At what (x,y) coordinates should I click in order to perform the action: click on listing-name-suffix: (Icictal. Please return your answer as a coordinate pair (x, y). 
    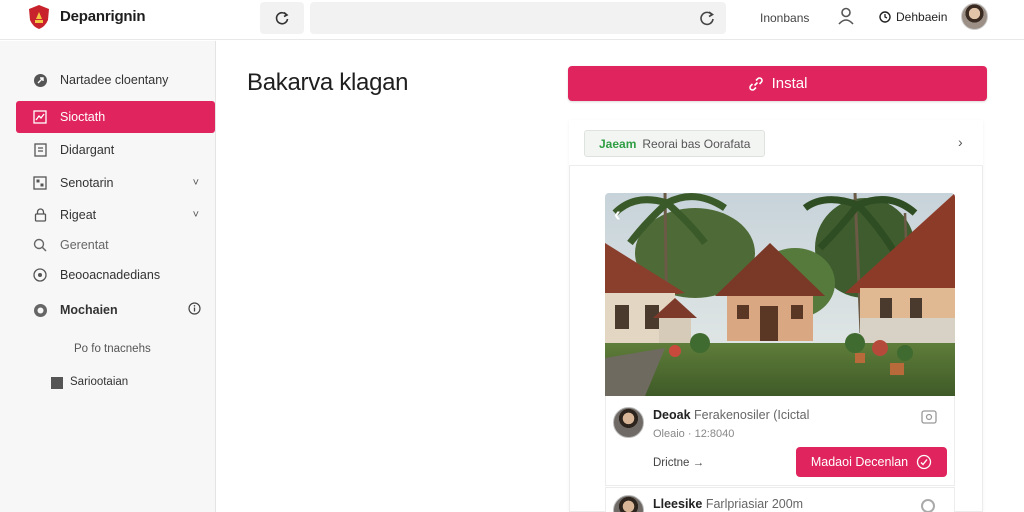
    Looking at the image, I should click on (791, 415).